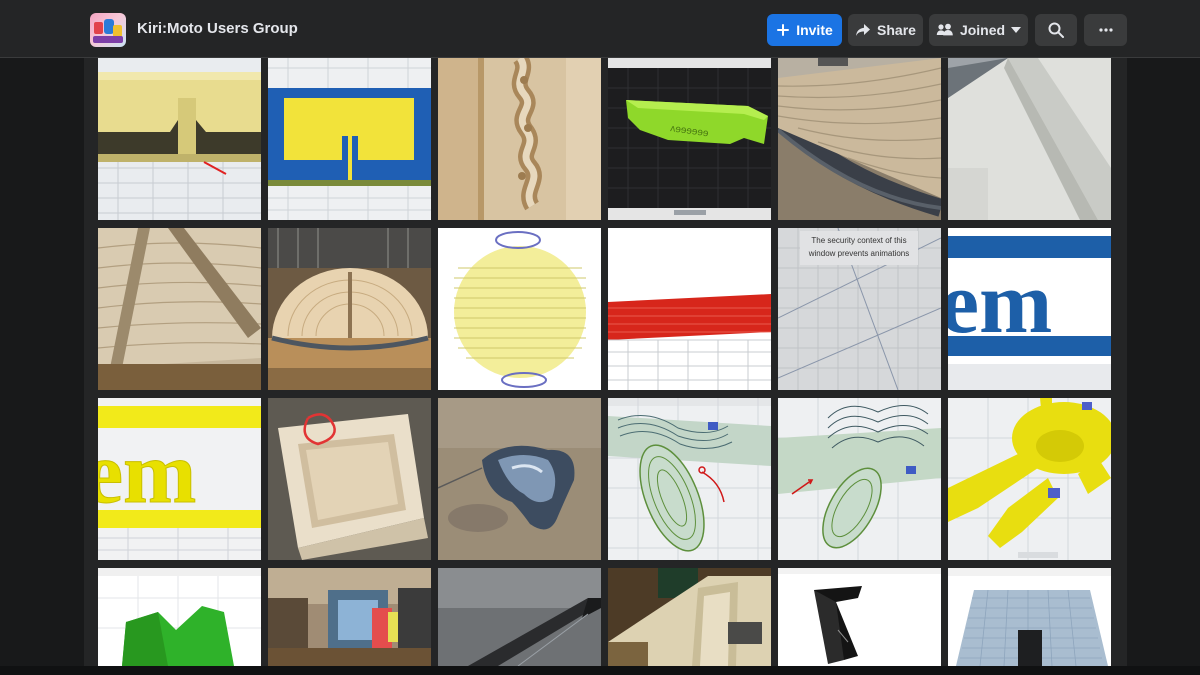  I want to click on invite-button: Invite, so click(804, 30).